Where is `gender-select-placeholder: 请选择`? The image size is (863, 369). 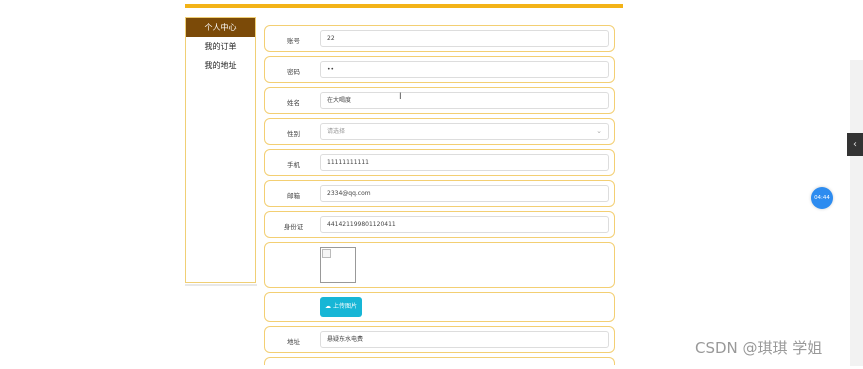
gender-select-placeholder: 请选择 is located at coordinates (336, 131).